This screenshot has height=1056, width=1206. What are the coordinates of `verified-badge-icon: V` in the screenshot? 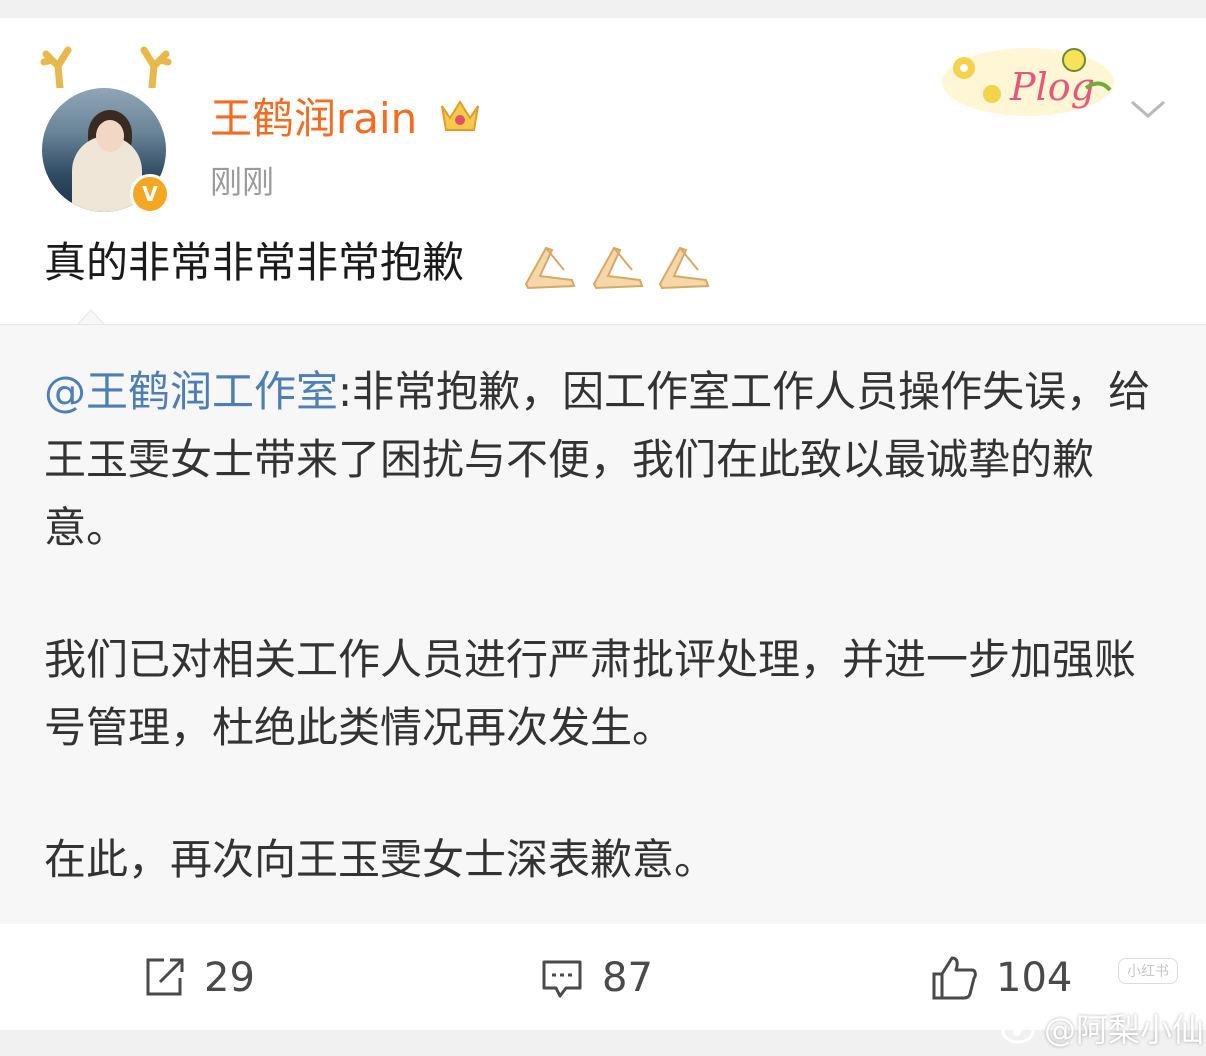 It's located at (150, 194).